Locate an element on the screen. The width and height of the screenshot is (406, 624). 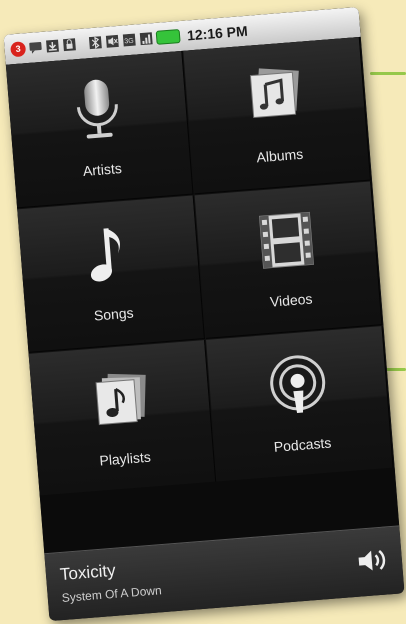
now-playing-title: Toxicity is located at coordinates (88, 572).